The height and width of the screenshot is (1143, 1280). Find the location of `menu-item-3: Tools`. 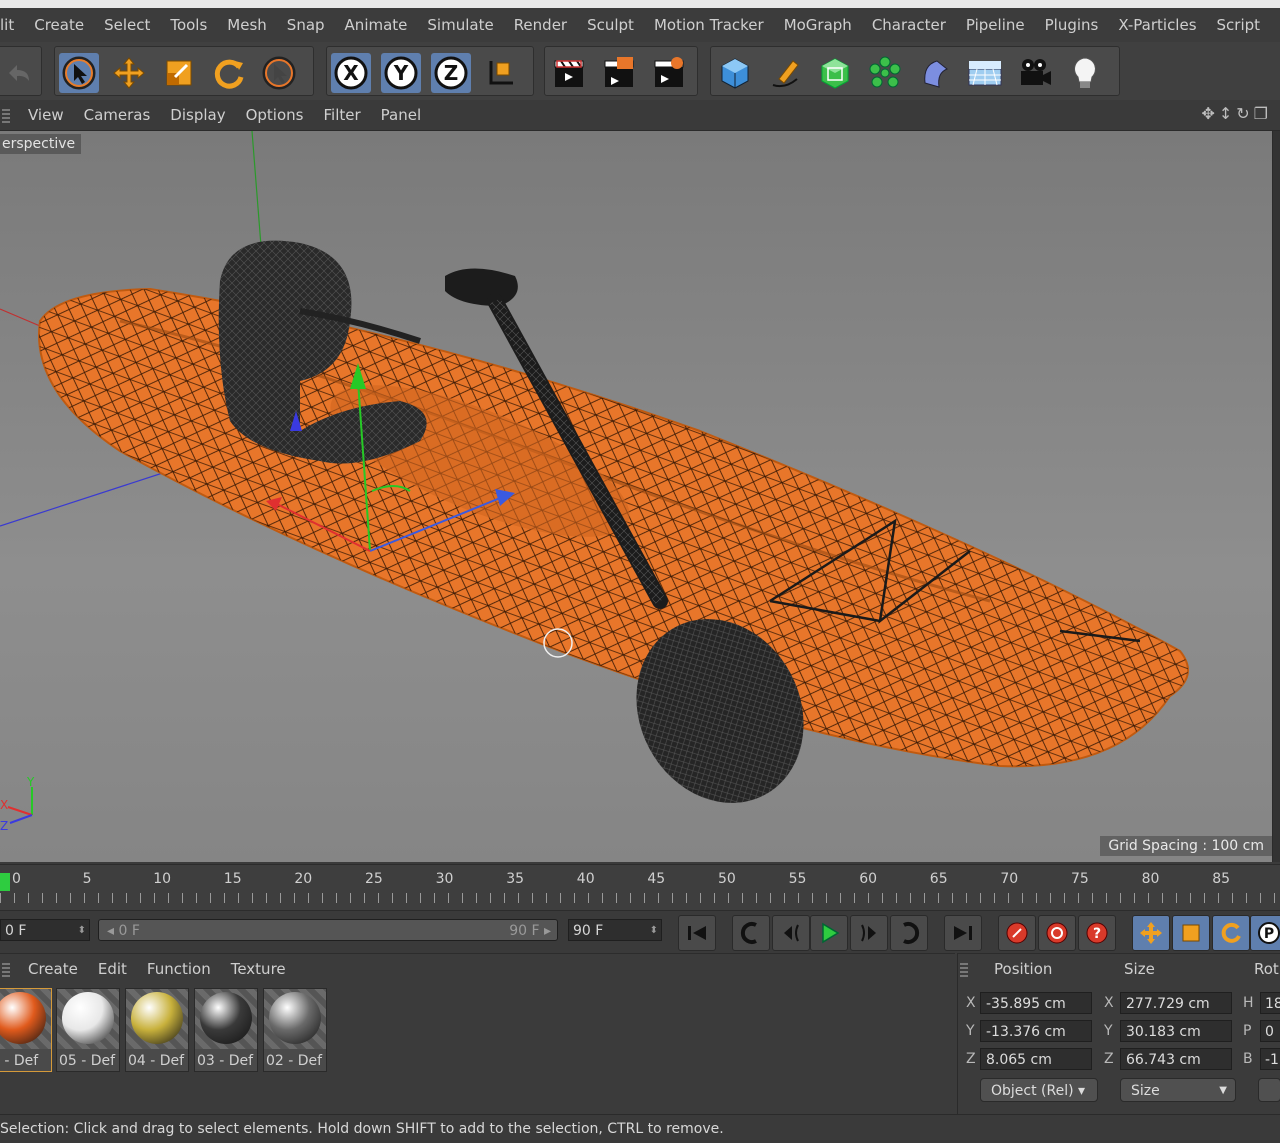

menu-item-3: Tools is located at coordinates (188, 25).